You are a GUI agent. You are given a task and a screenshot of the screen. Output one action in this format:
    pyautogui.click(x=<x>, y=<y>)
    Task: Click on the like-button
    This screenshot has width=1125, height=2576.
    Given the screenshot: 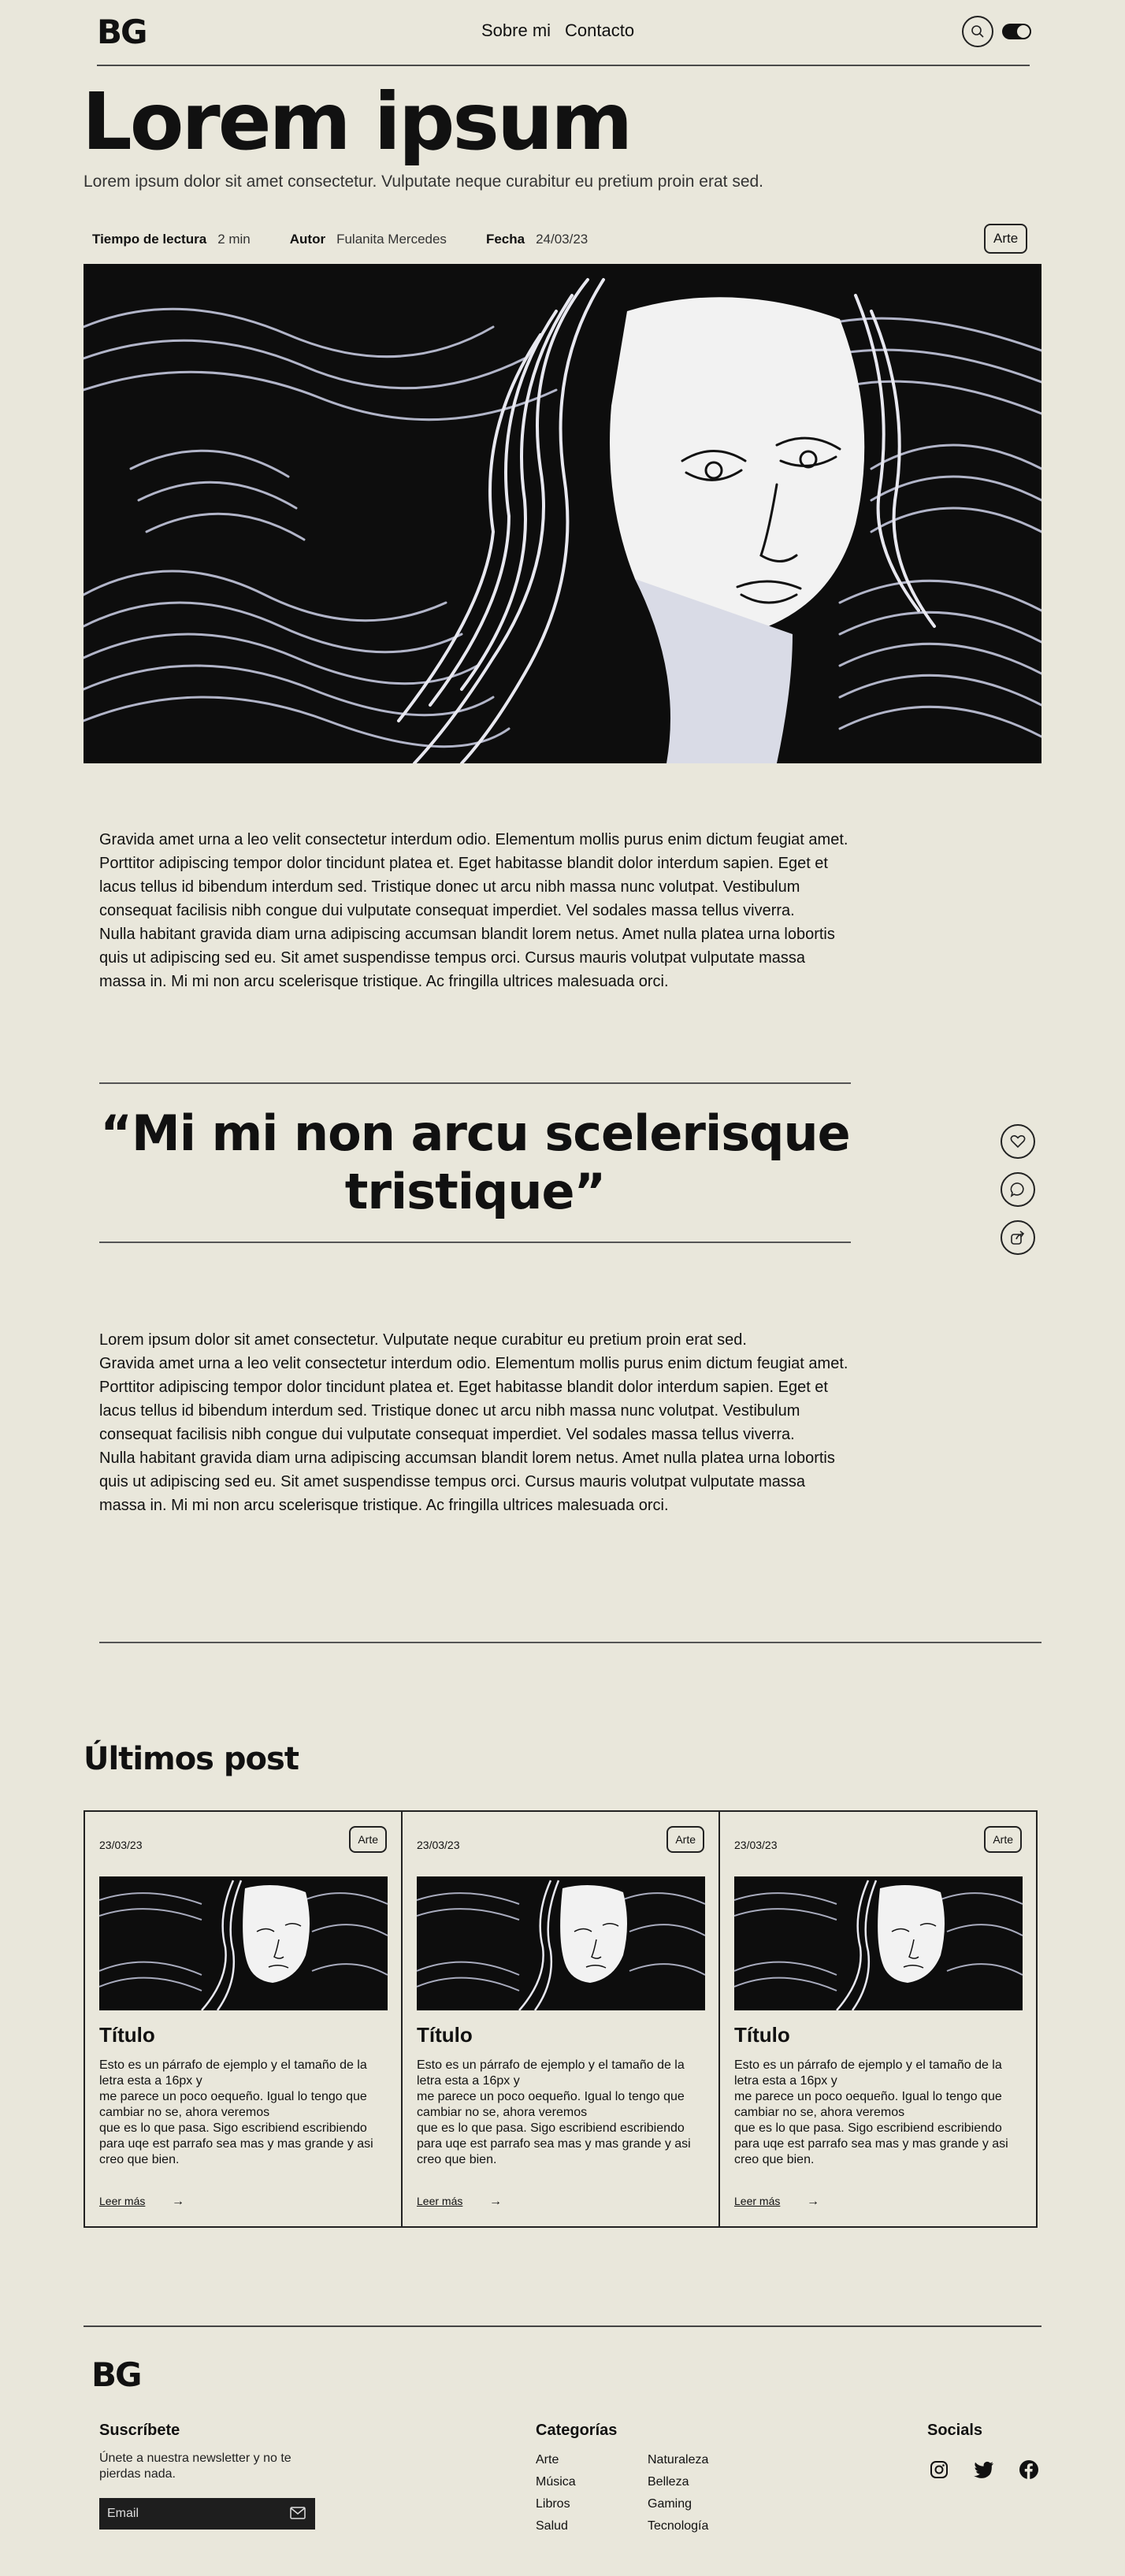 What is the action you would take?
    pyautogui.click(x=1018, y=1141)
    